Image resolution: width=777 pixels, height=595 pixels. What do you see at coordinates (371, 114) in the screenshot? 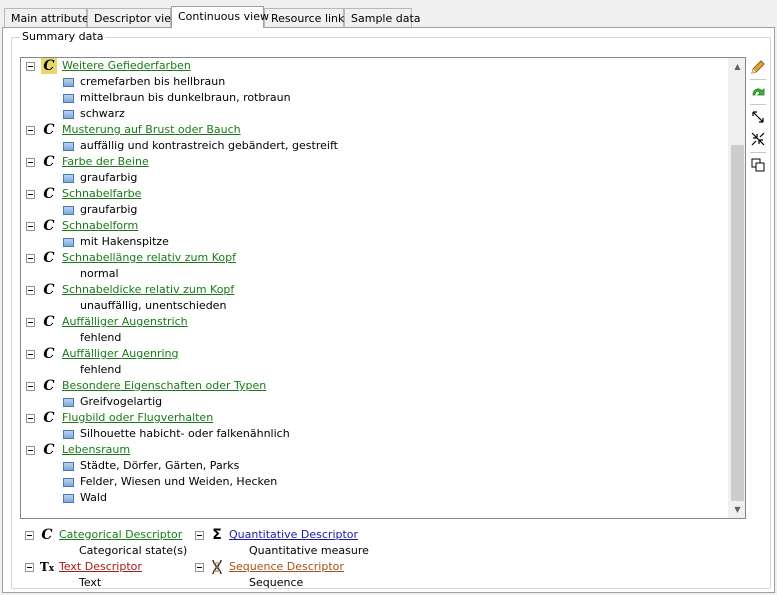
I see `state-row: schwarz` at bounding box center [371, 114].